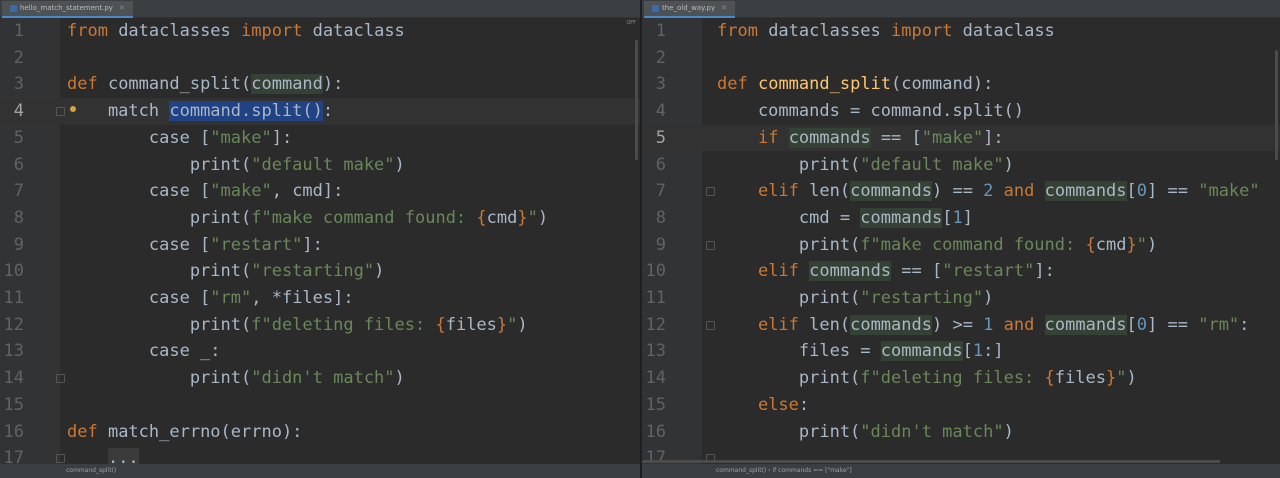 This screenshot has width=1280, height=478. What do you see at coordinates (660, 137) in the screenshot?
I see `line-number: 5` at bounding box center [660, 137].